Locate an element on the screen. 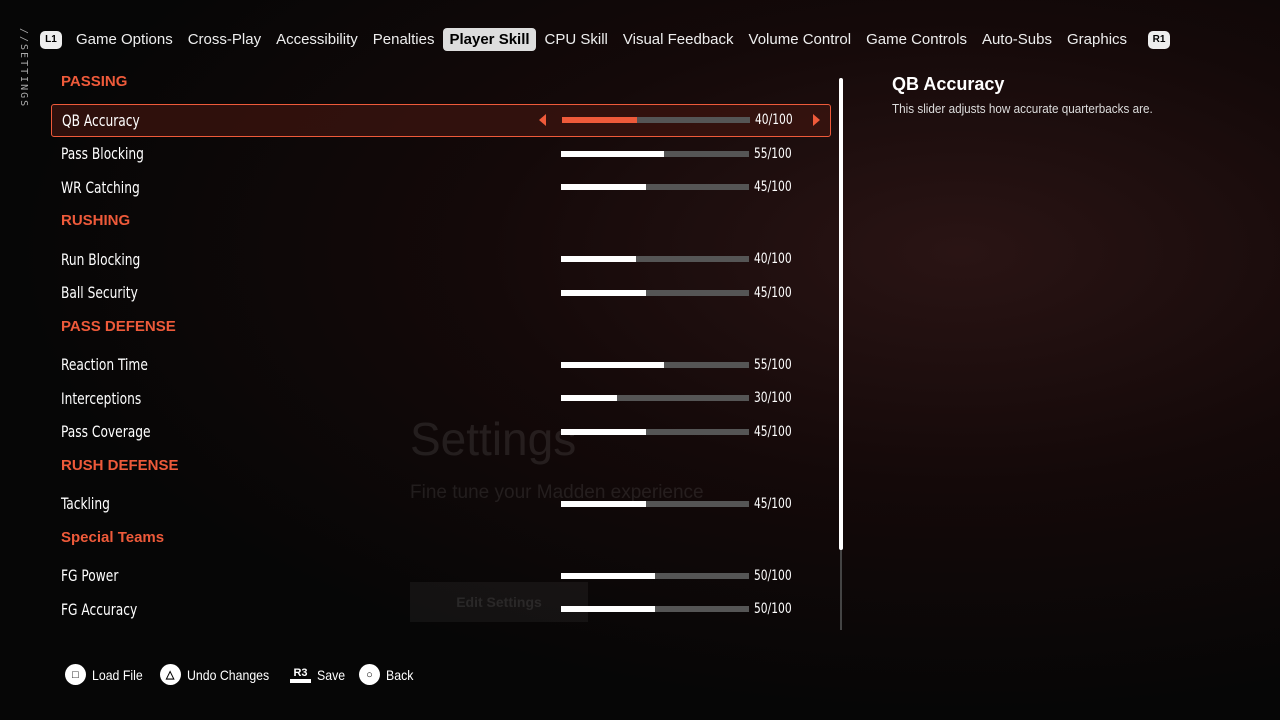  slider-label: Reaction Time is located at coordinates (104, 365).